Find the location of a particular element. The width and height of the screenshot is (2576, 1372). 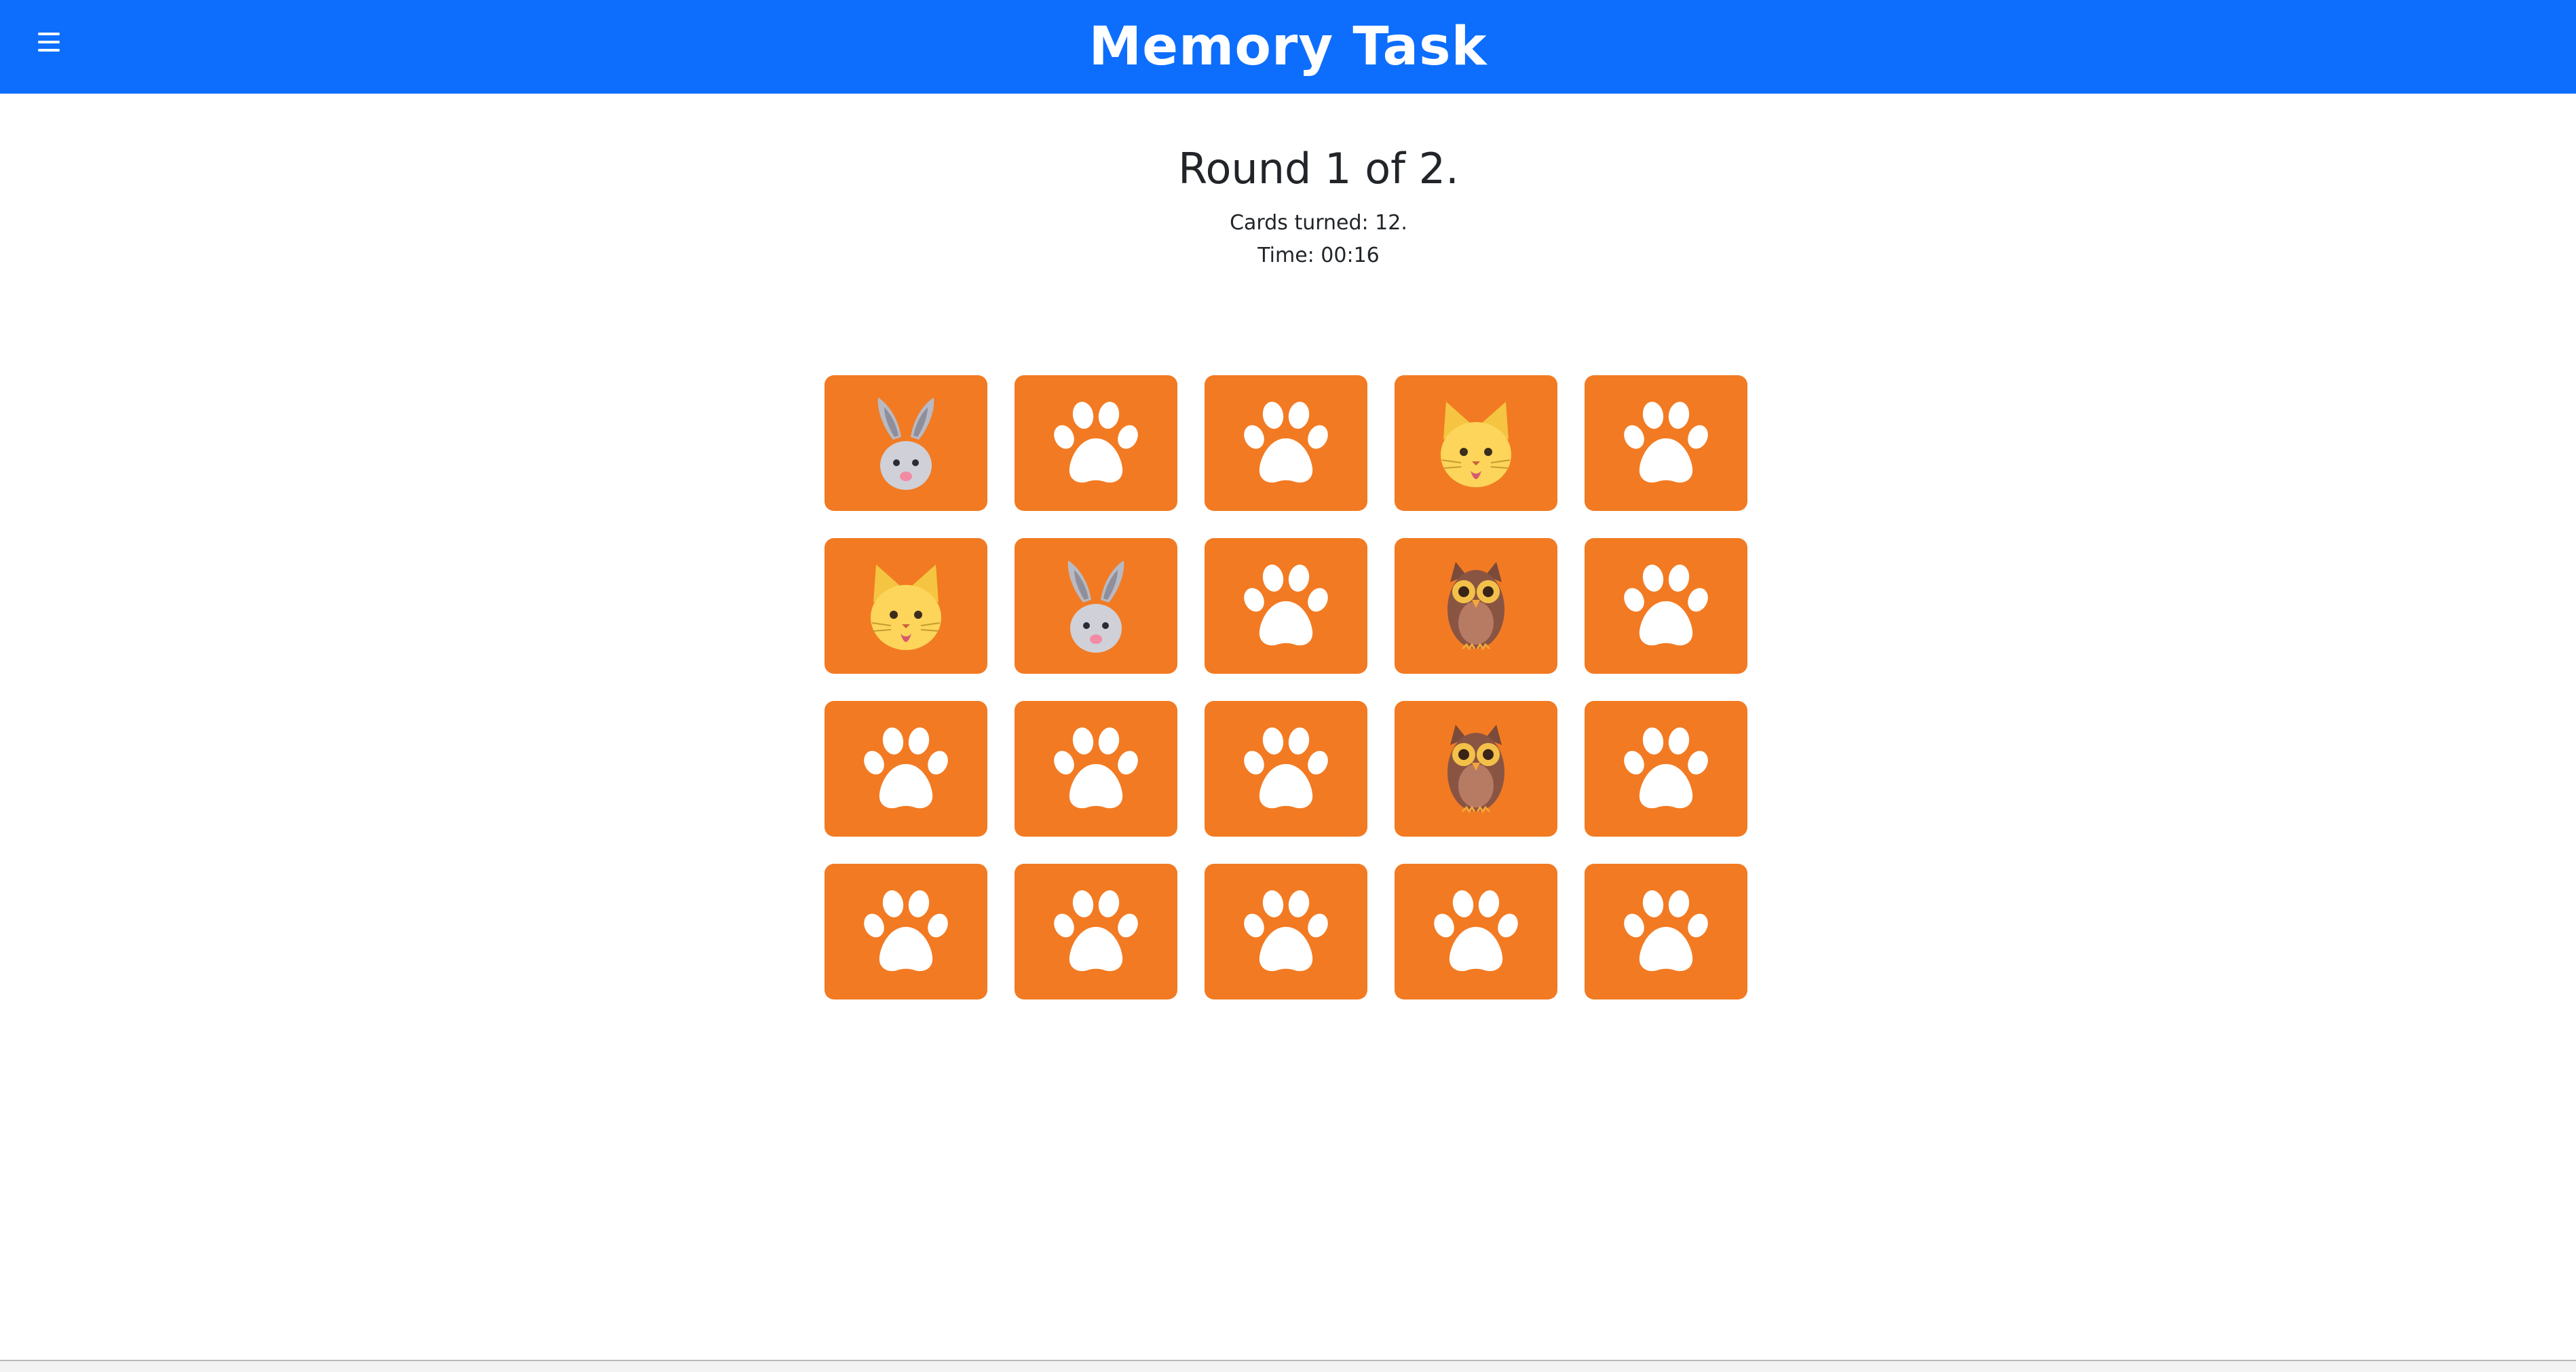

bottom-strip is located at coordinates (1288, 1366).